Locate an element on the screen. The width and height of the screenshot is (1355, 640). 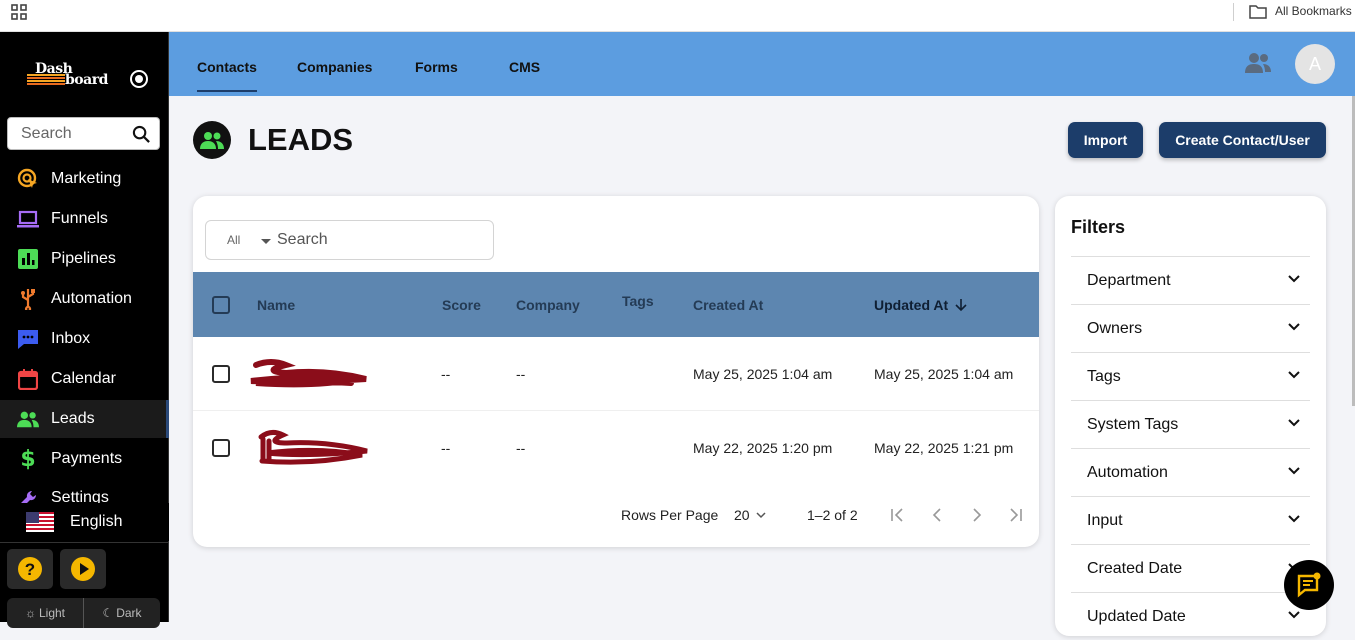
bar-chart-icon is located at coordinates (28, 259).